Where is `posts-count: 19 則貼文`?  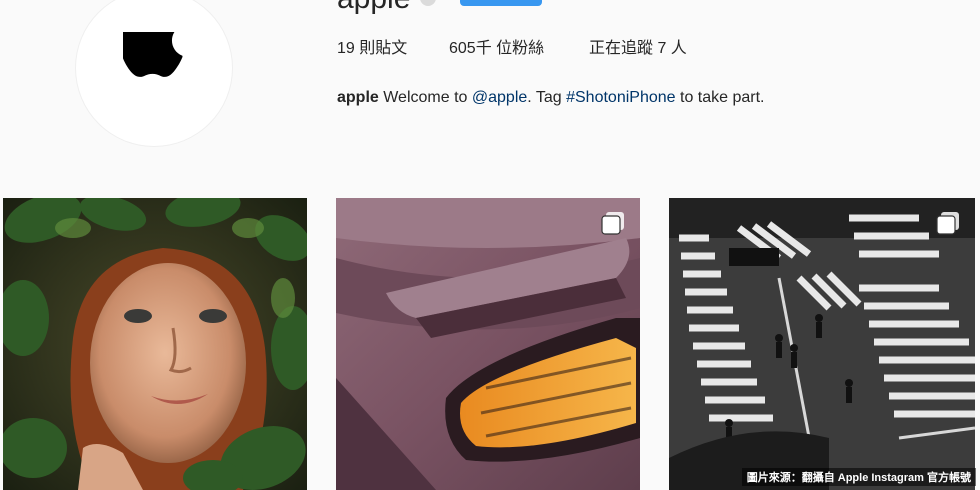
posts-count: 19 則貼文 is located at coordinates (372, 48).